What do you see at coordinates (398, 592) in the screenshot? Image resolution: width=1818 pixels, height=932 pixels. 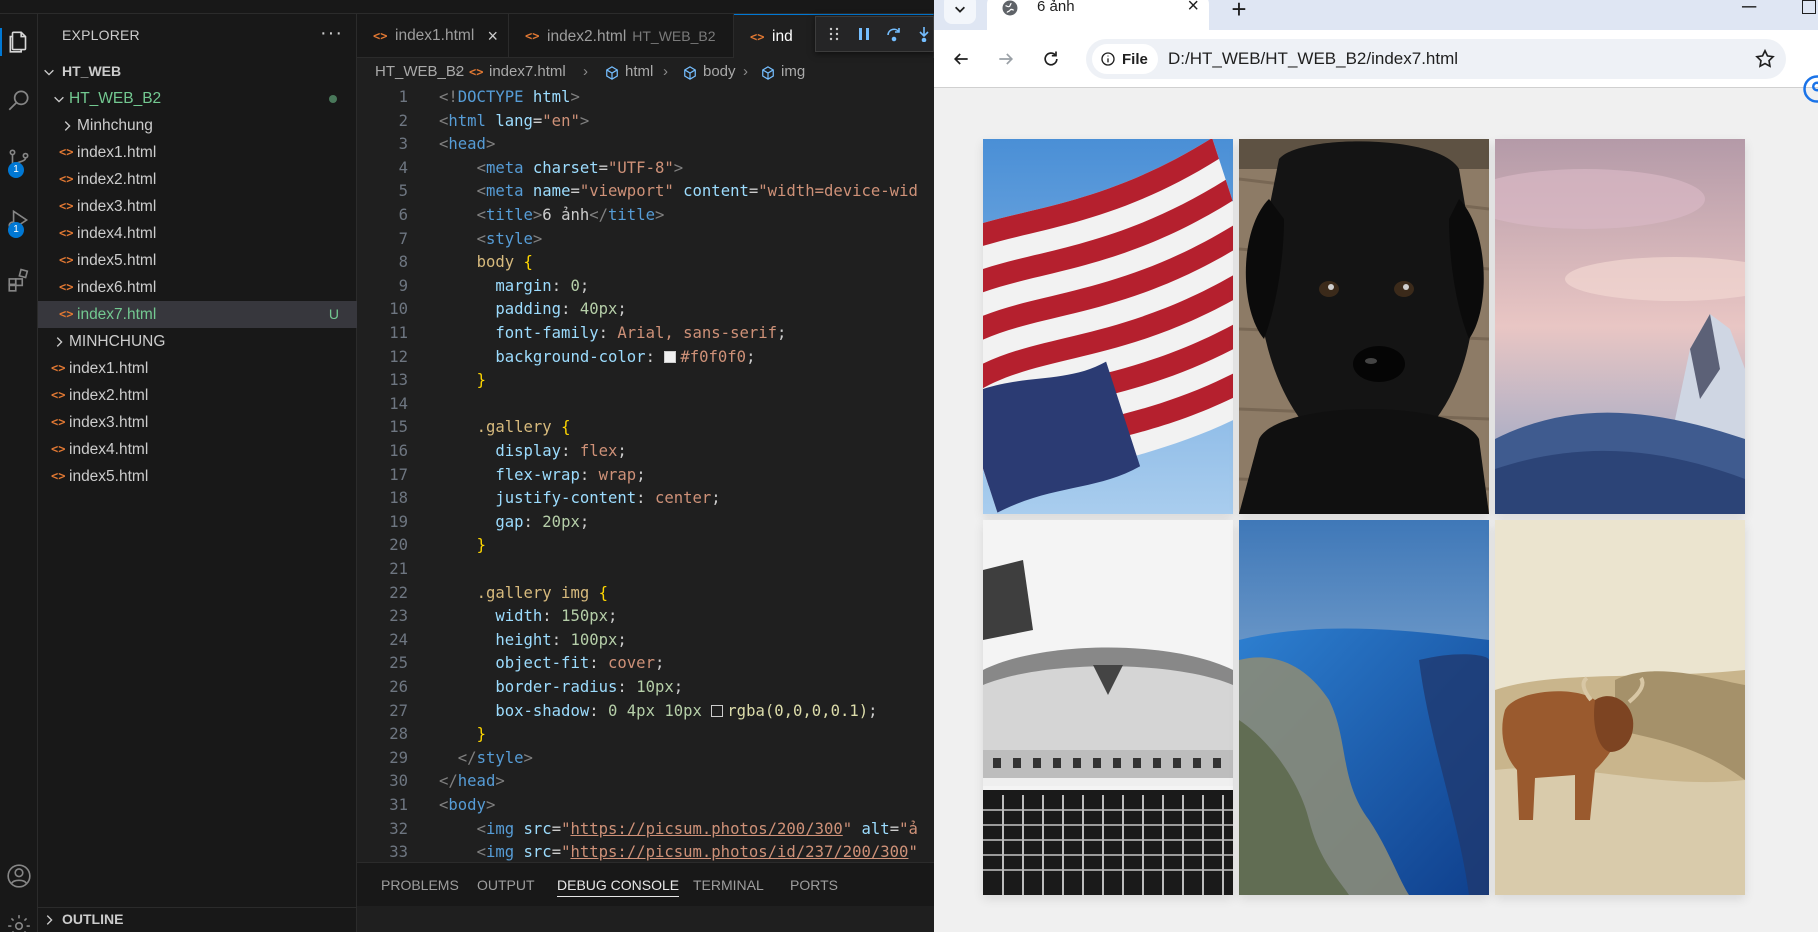 I see `line-number: 22` at bounding box center [398, 592].